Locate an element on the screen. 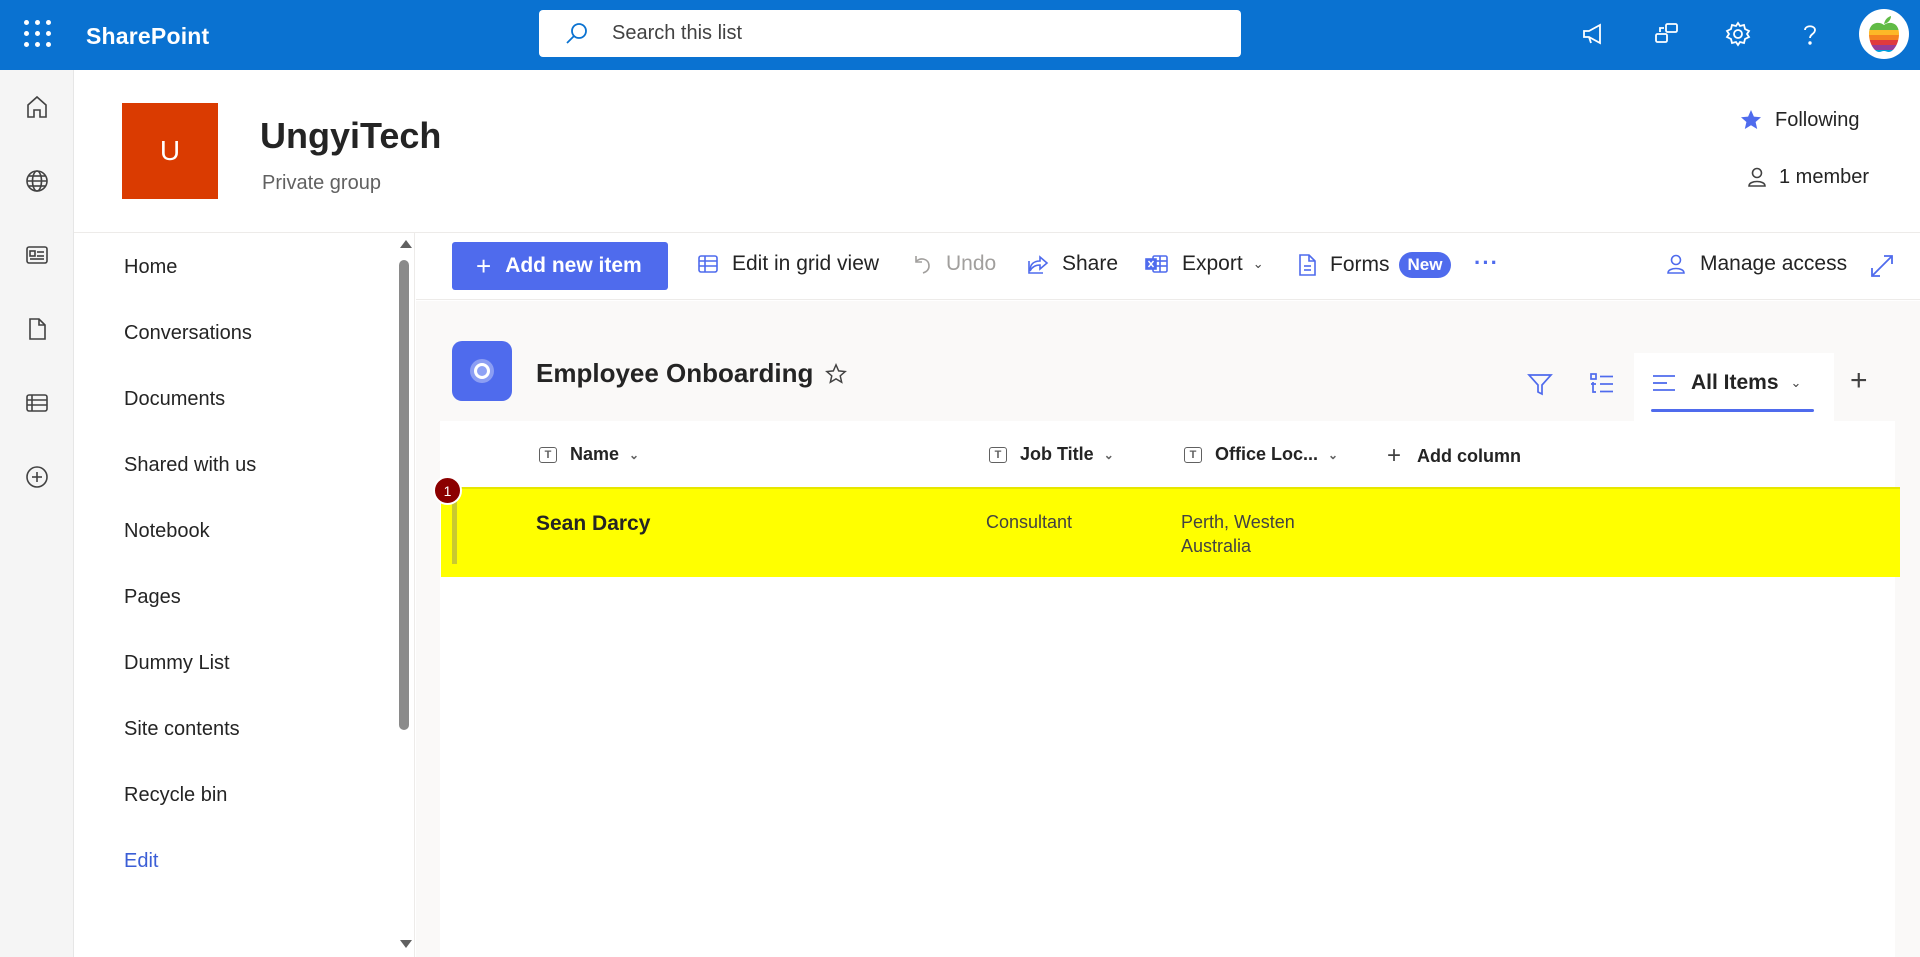 The width and height of the screenshot is (1920, 957). export-label: Export is located at coordinates (1212, 263).